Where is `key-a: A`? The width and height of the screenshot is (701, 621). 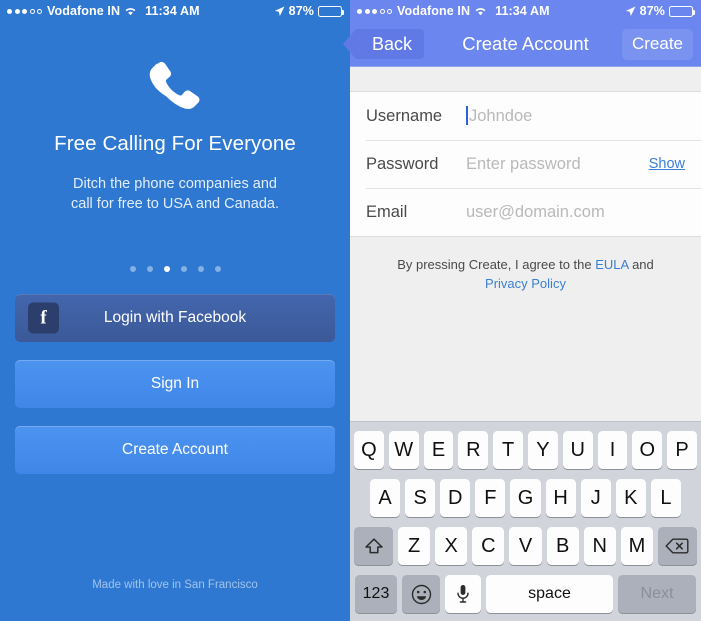
key-a: A is located at coordinates (385, 498).